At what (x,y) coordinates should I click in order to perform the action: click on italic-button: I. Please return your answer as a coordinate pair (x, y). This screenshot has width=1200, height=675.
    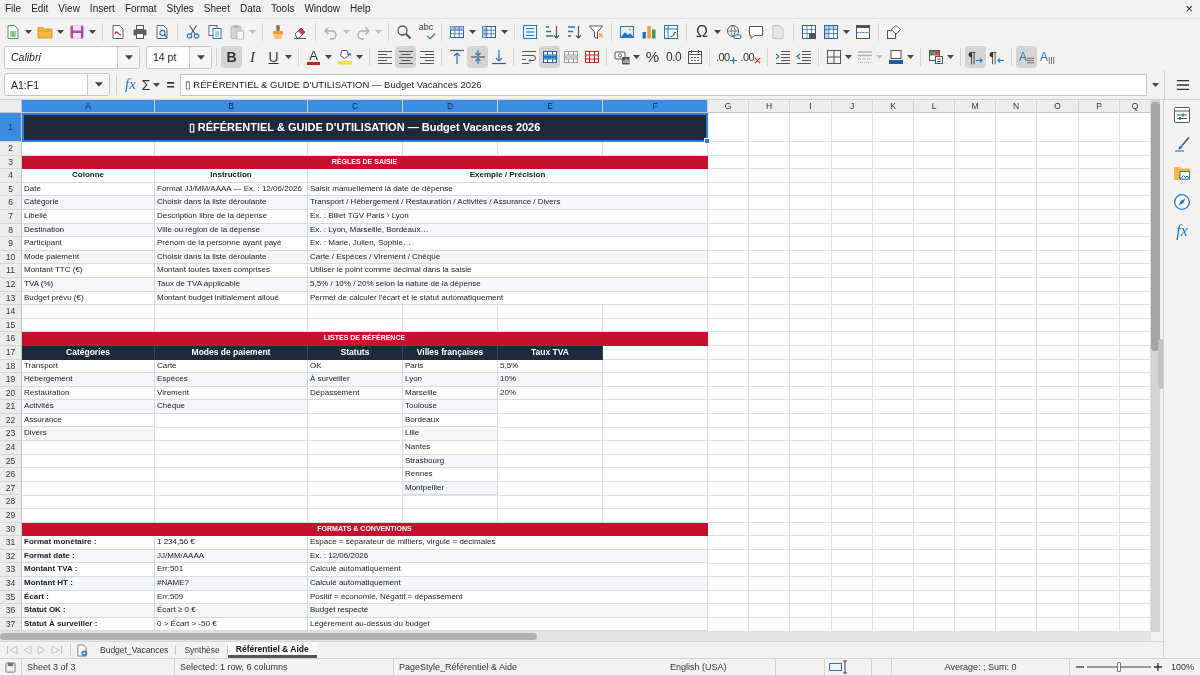
    Looking at the image, I should click on (252, 57).